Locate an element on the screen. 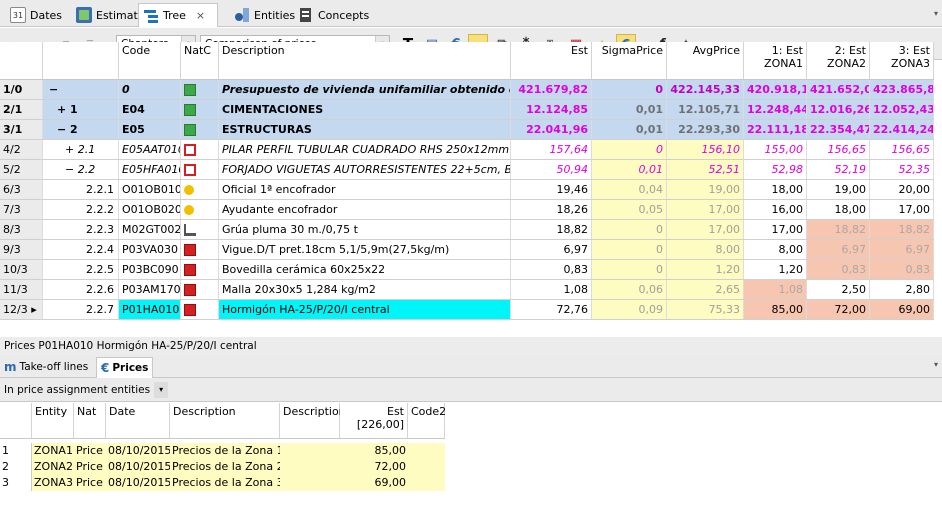 The image size is (942, 512). tab-entities: Entities is located at coordinates (264, 15).